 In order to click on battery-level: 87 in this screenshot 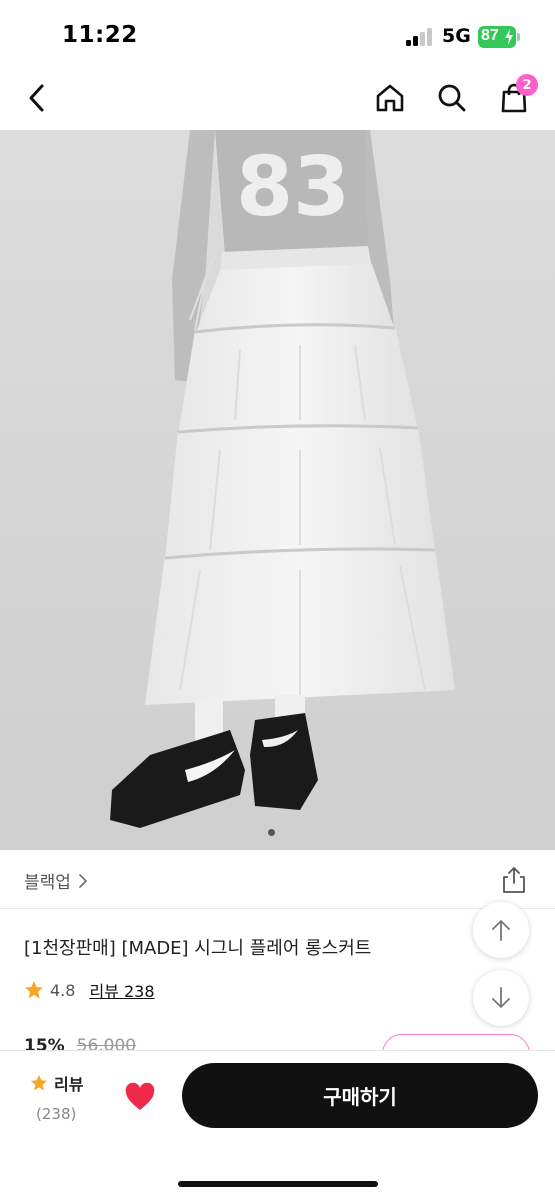, I will do `click(490, 35)`.